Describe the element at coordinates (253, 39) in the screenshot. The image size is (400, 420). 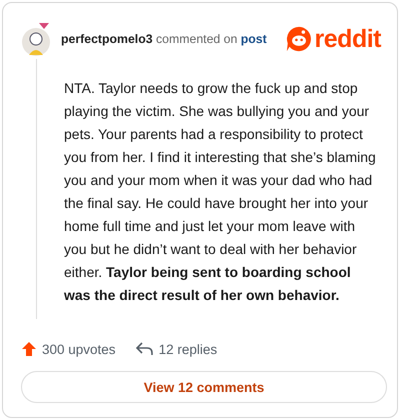
I see `post-link: post` at that location.